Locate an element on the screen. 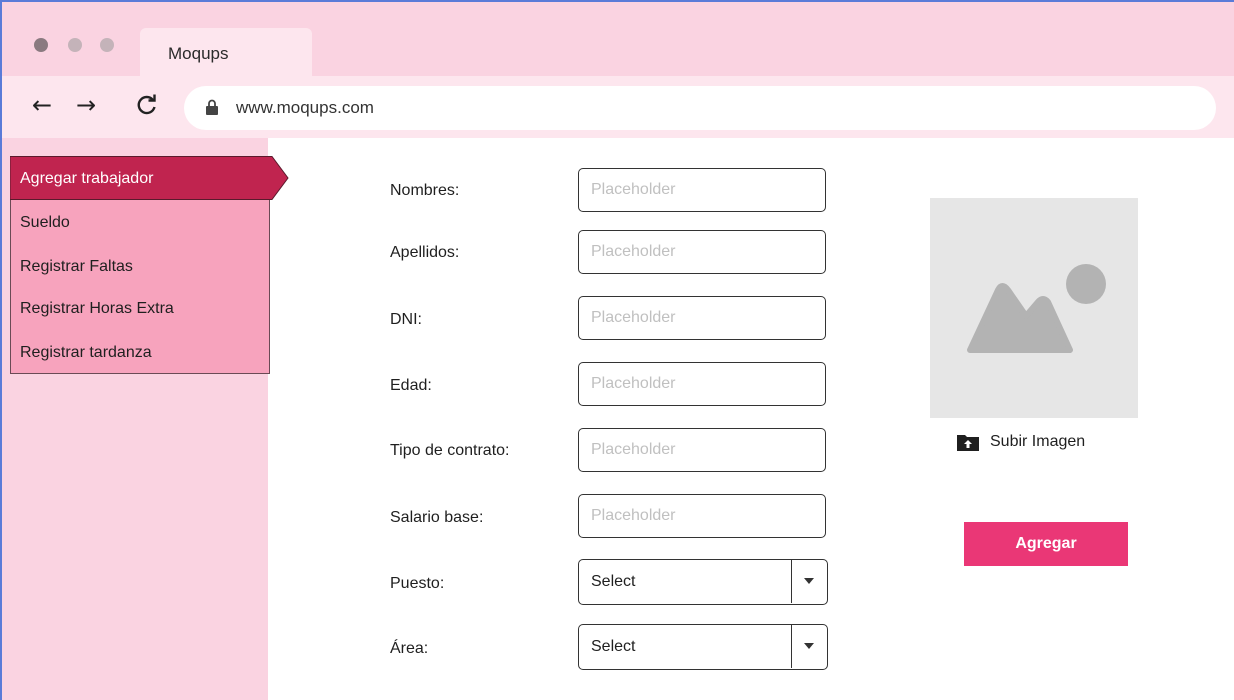 The width and height of the screenshot is (1234, 700). back-arrow-icon: ← is located at coordinates (42, 105).